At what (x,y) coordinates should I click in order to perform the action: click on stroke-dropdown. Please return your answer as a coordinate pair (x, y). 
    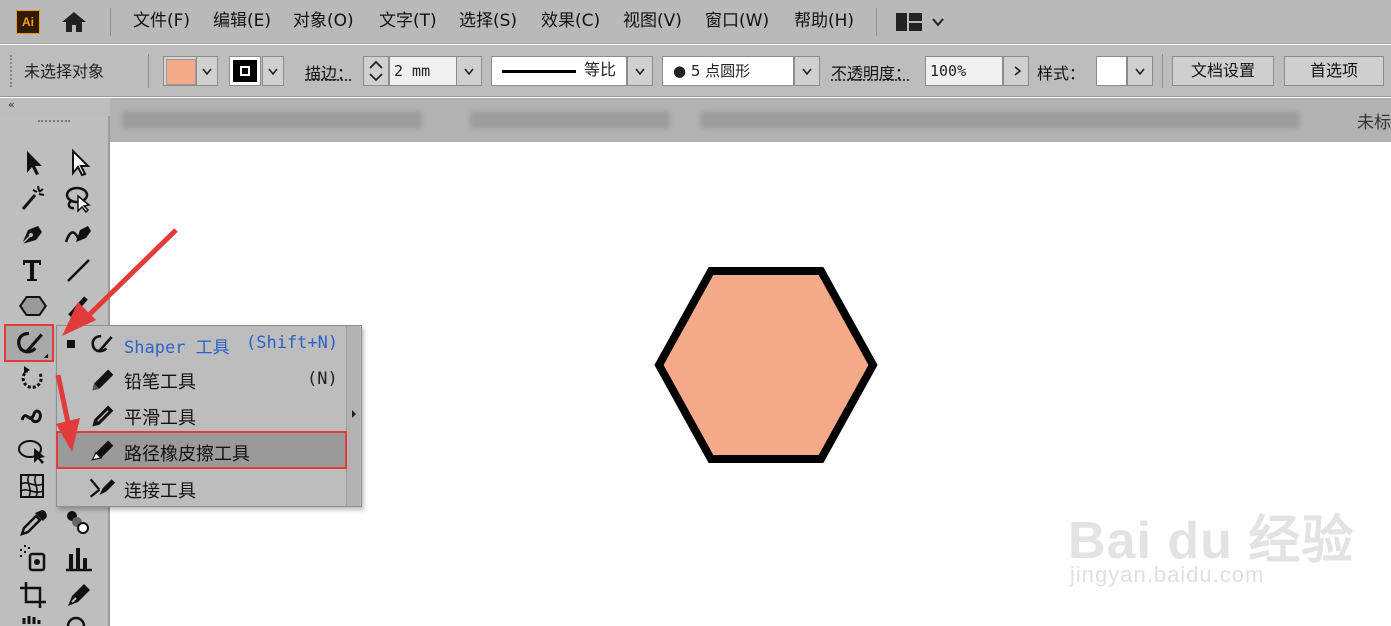
    Looking at the image, I should click on (273, 71).